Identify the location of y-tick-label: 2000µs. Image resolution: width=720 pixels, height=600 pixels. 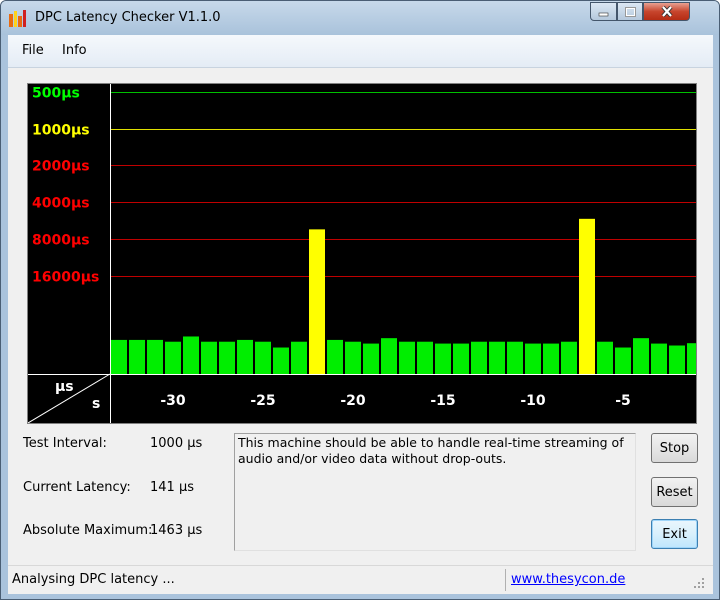
(61, 167).